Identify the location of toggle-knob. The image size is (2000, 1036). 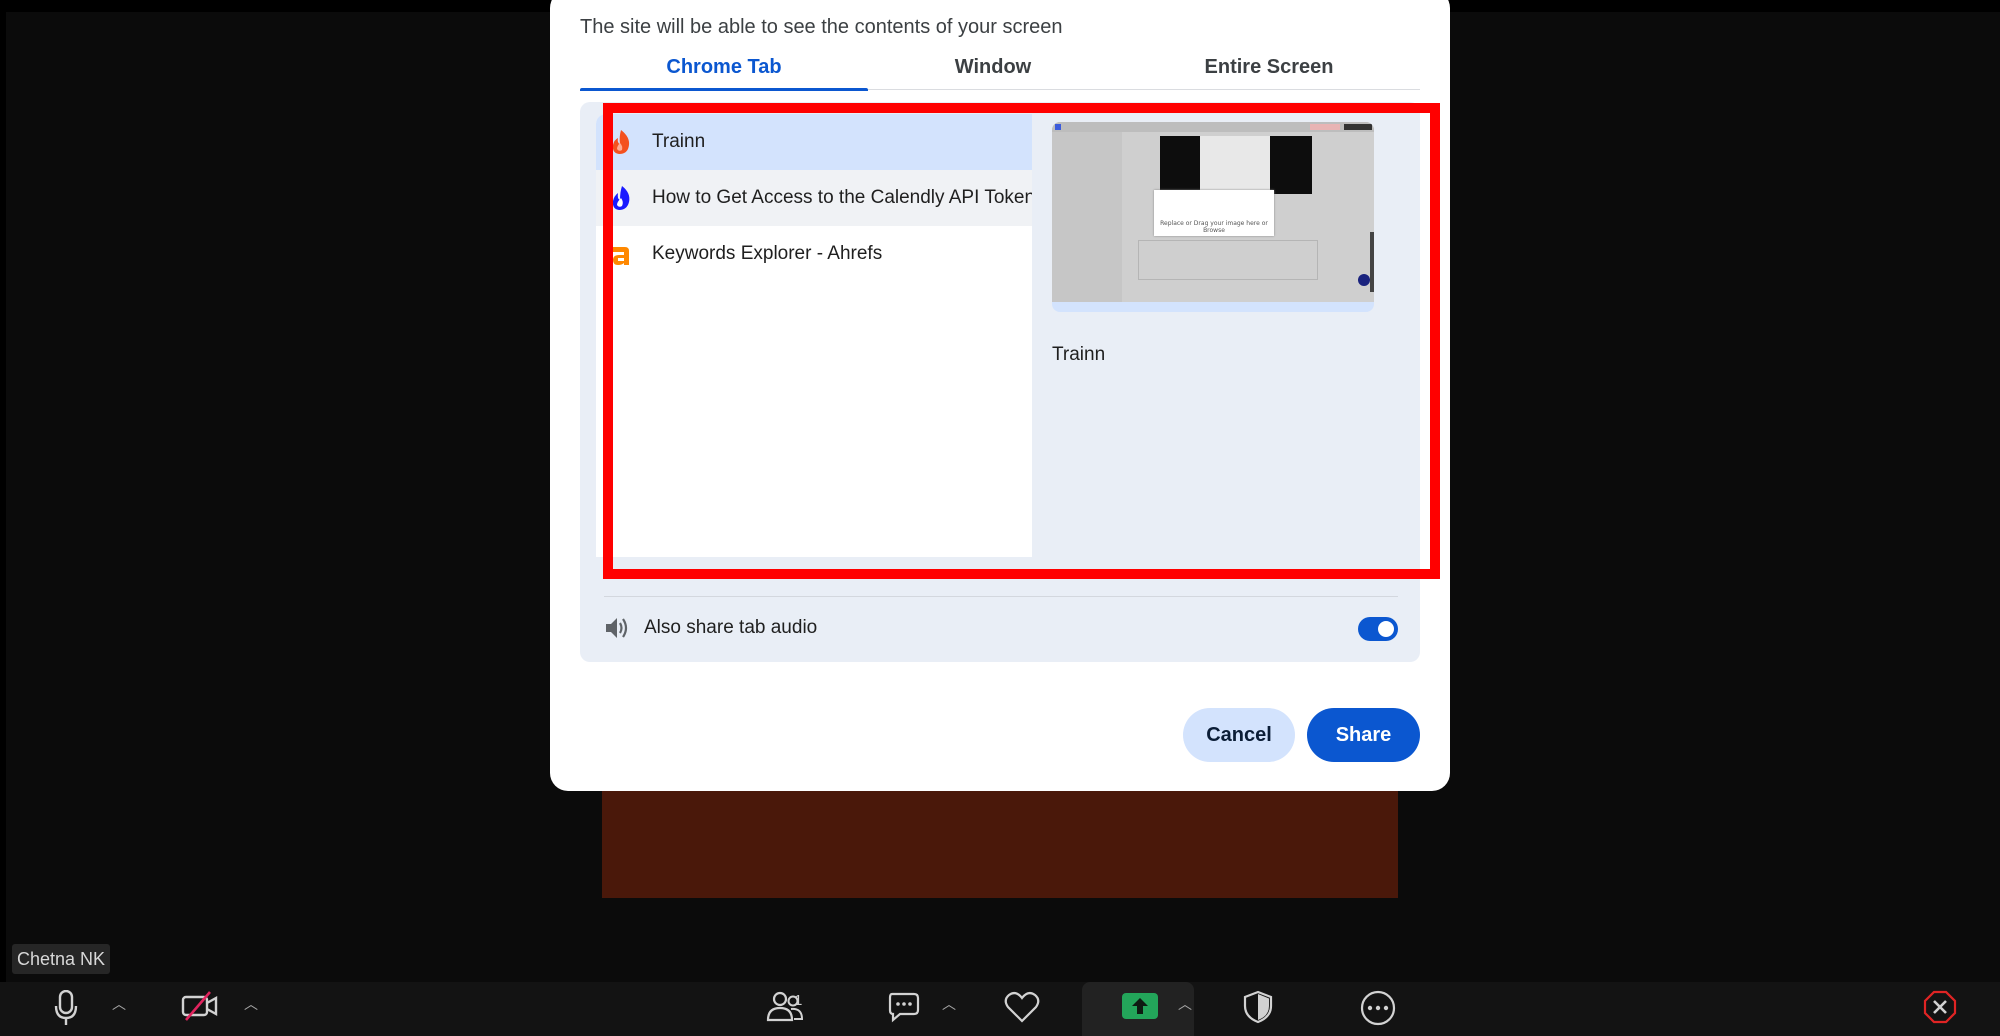
(1386, 629).